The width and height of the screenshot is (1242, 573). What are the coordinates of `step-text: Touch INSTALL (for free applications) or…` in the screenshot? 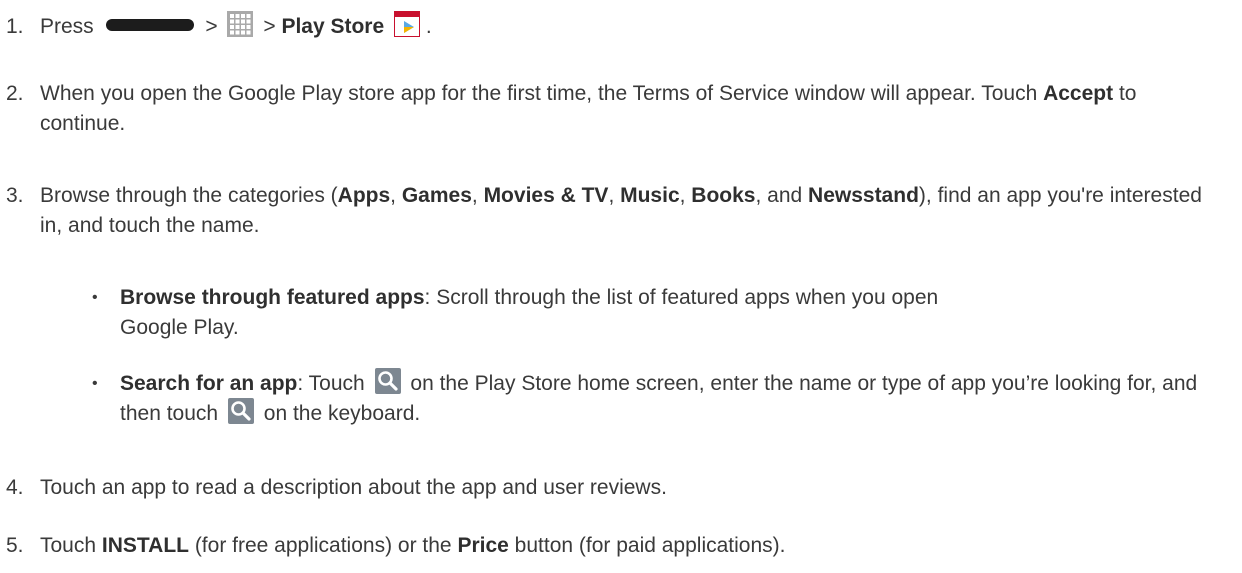 It's located at (413, 545).